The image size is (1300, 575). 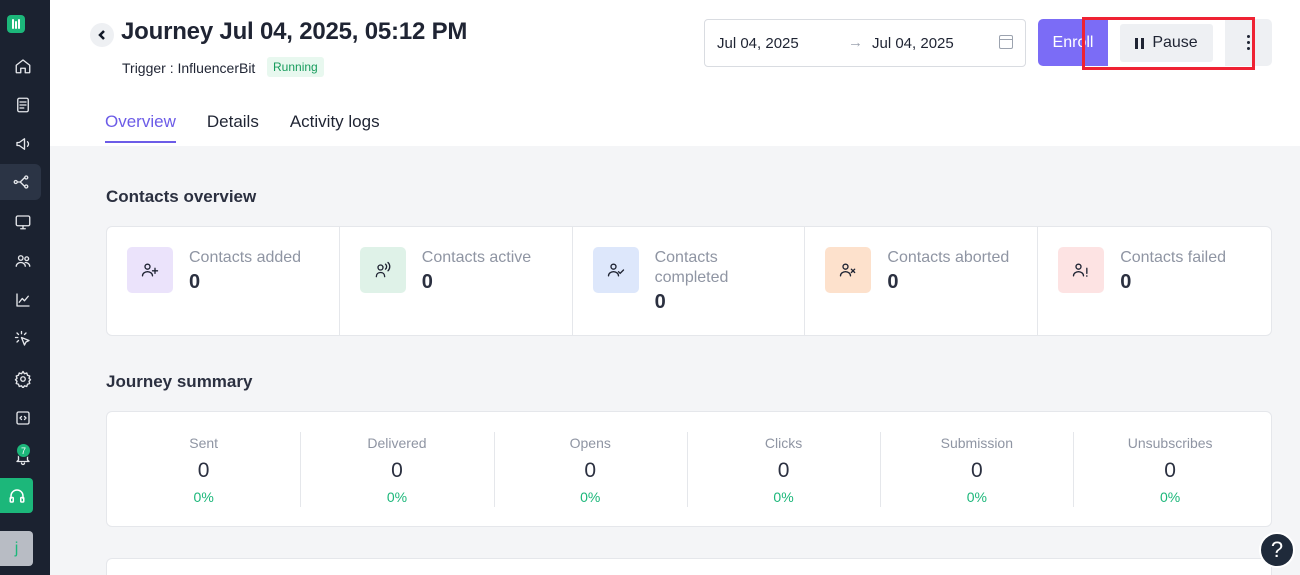 I want to click on contacts-completed-value: 0, so click(x=660, y=302).